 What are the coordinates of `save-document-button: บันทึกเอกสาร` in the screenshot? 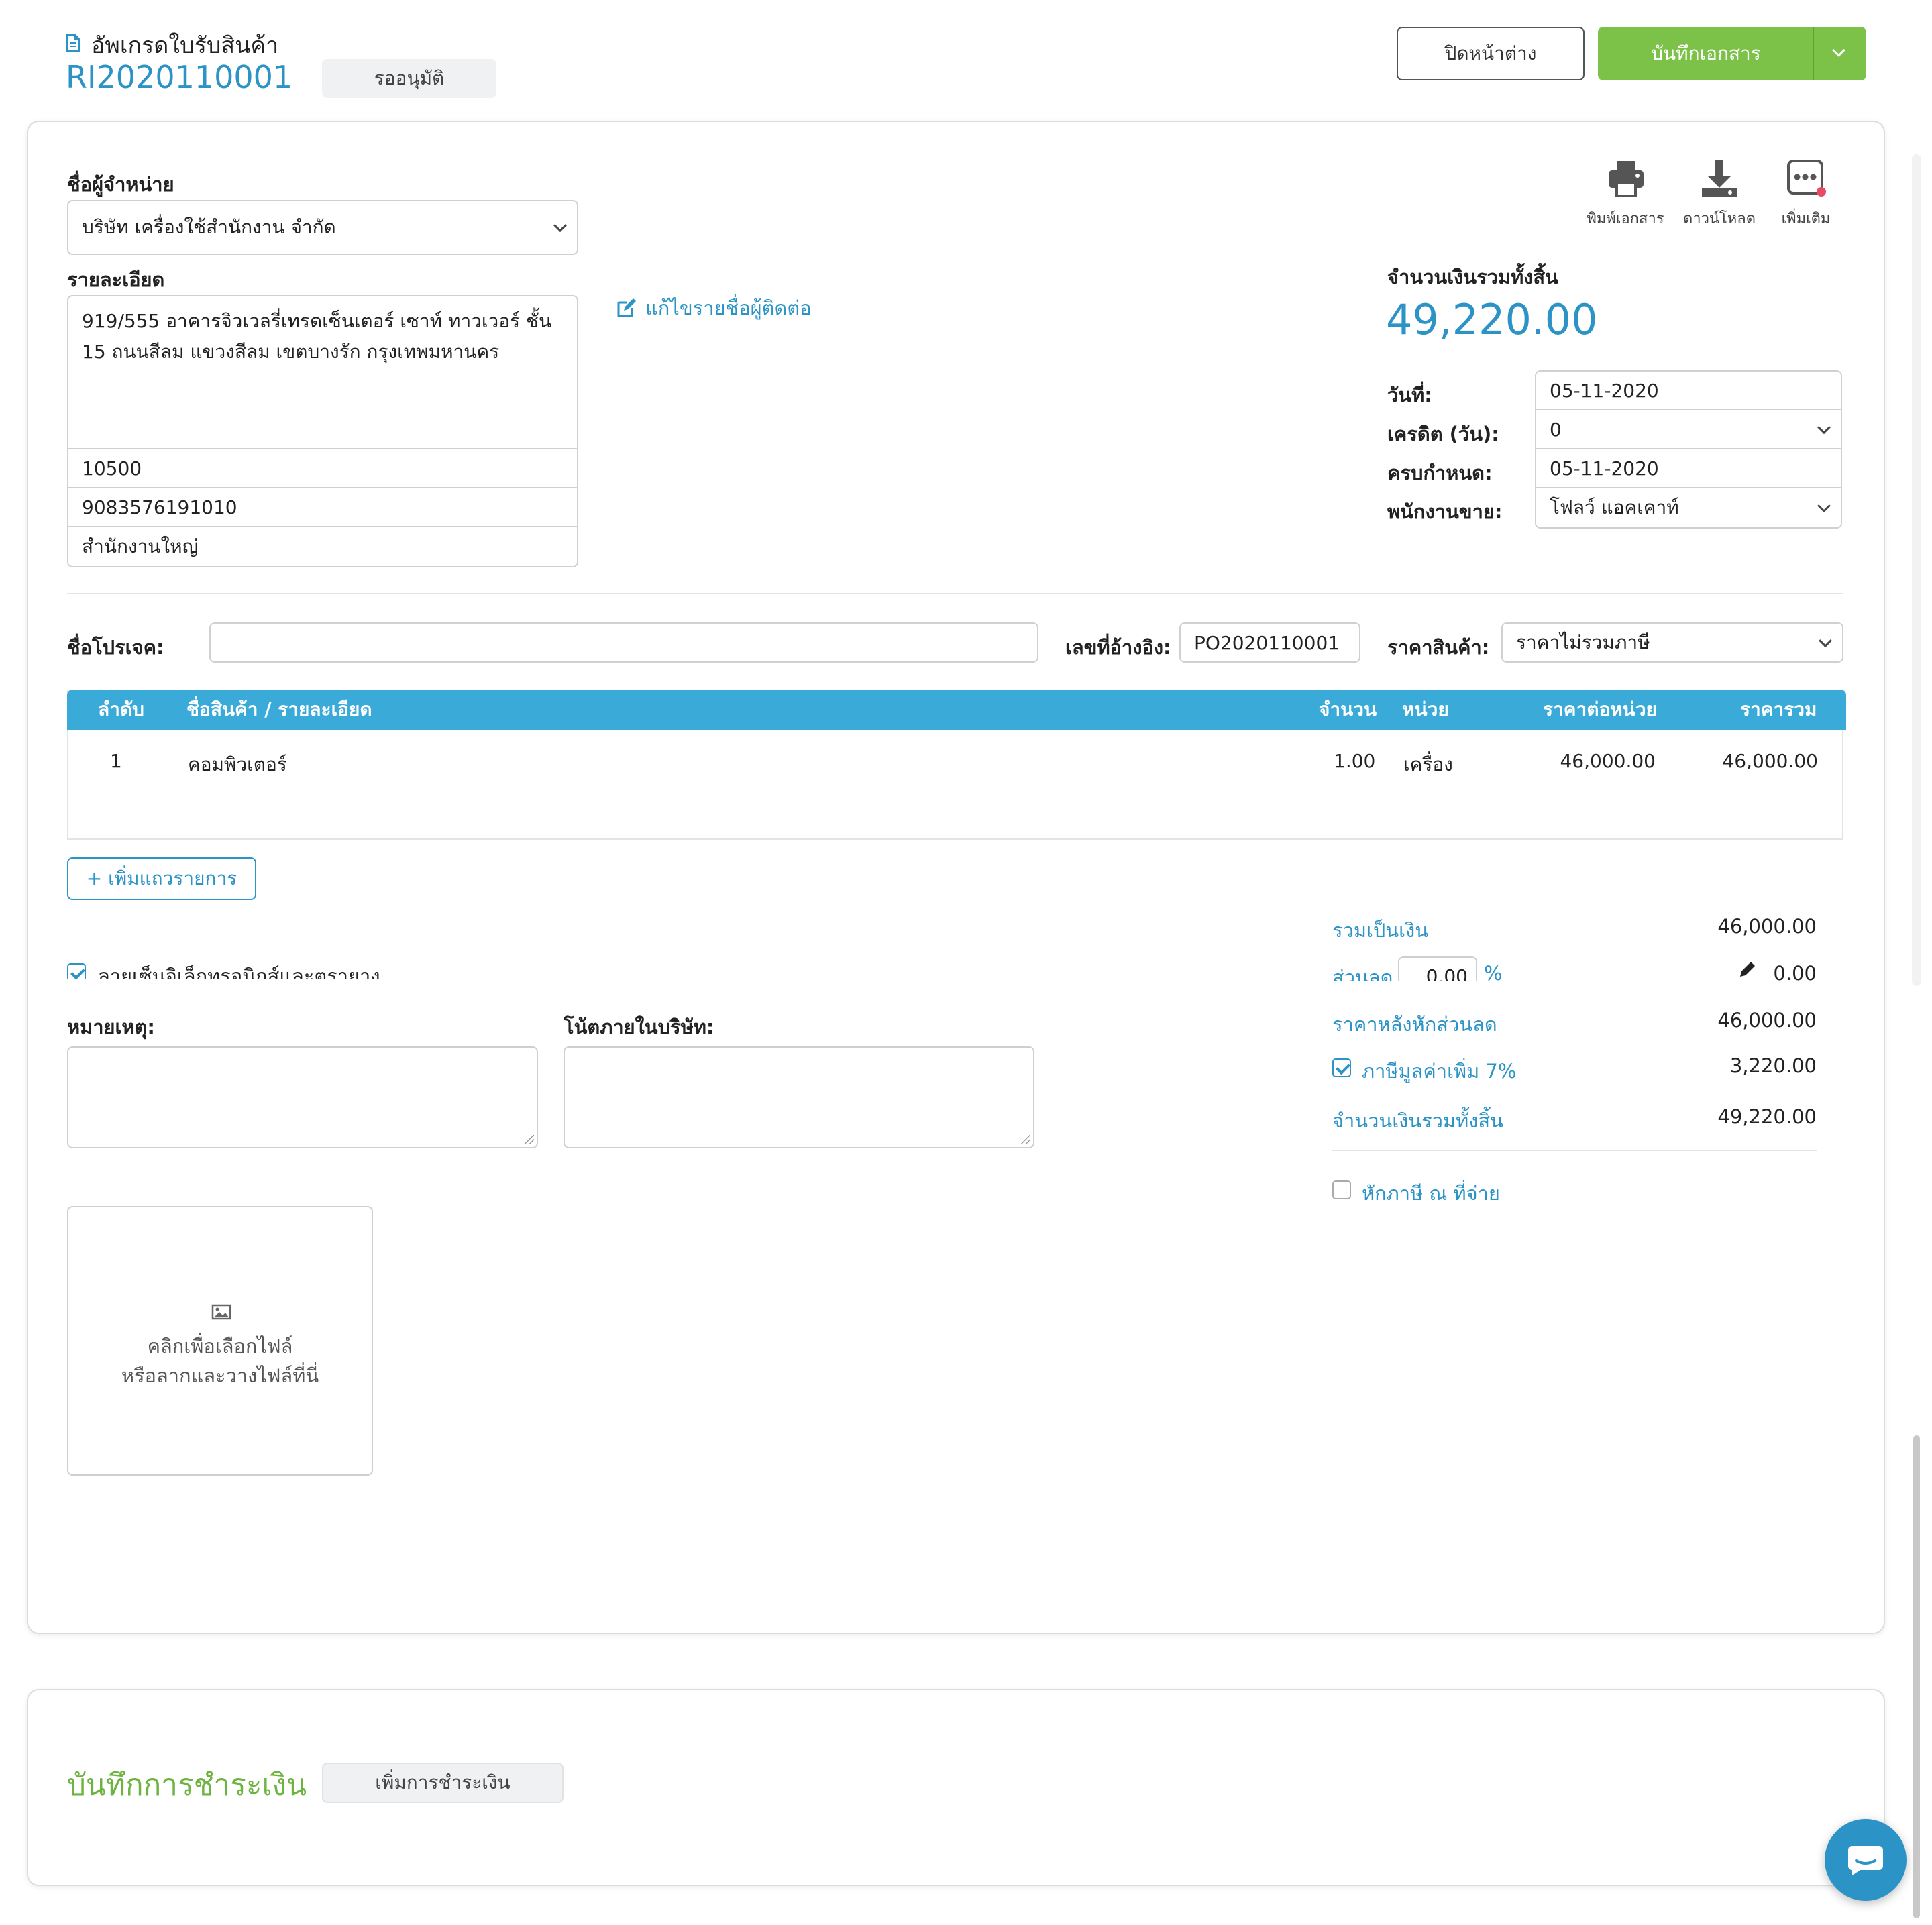 It's located at (1732, 54).